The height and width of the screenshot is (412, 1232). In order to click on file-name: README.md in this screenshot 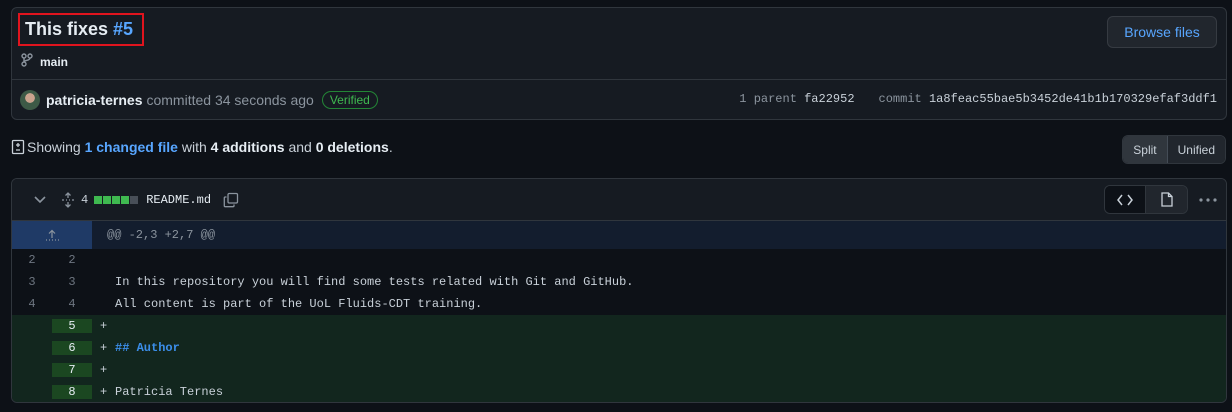, I will do `click(178, 200)`.